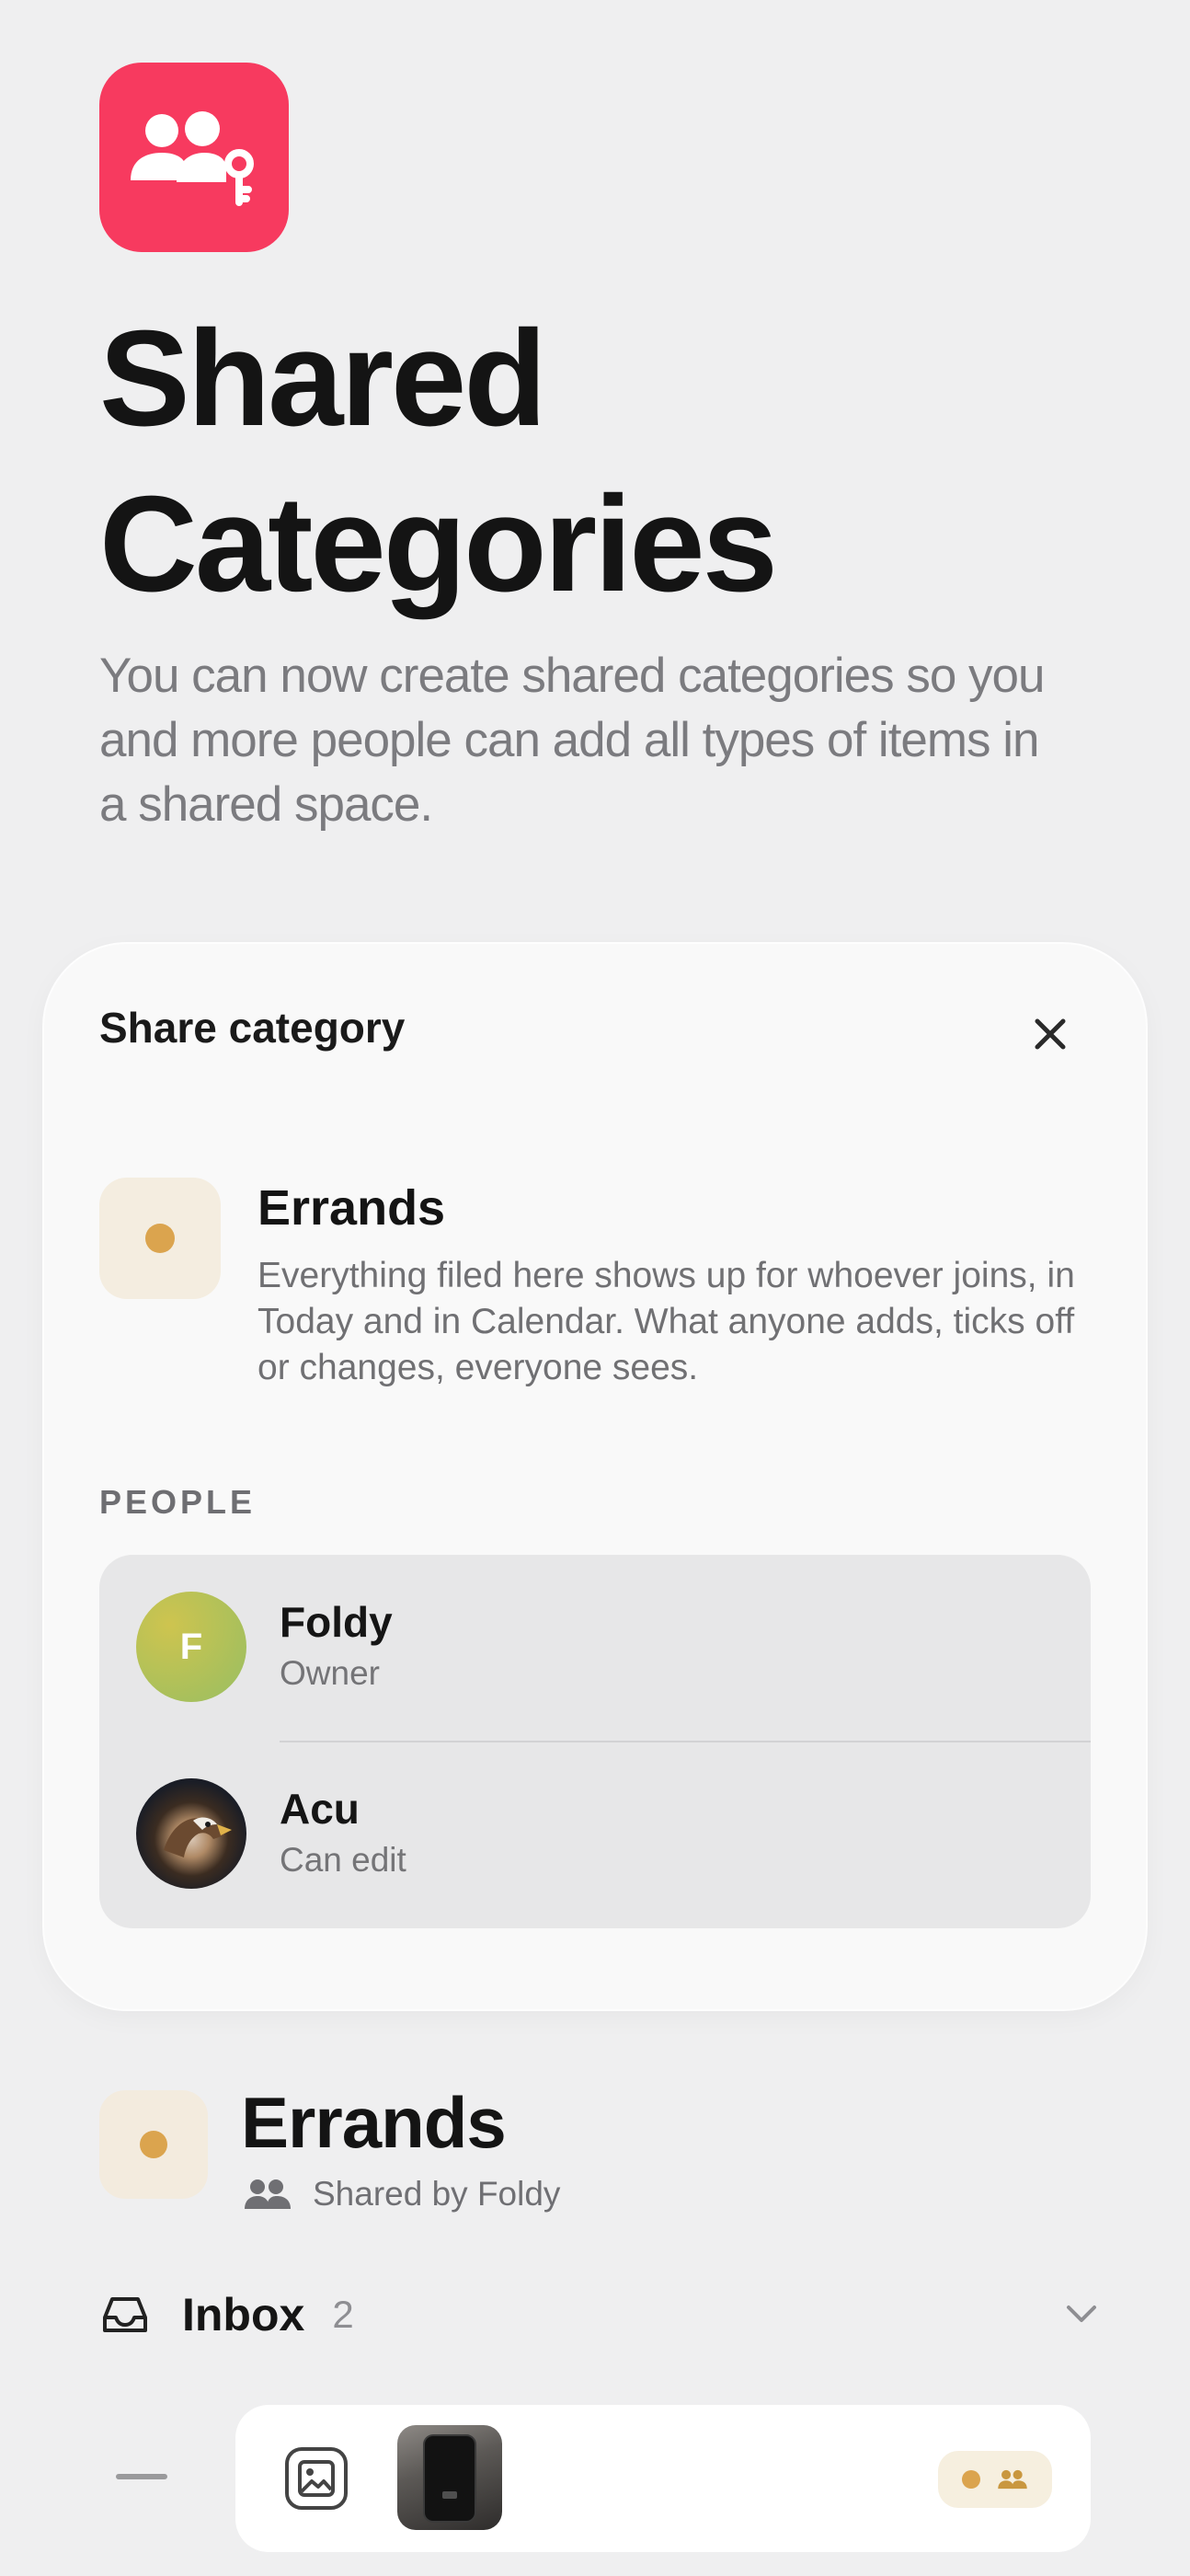 Image resolution: width=1190 pixels, height=2576 pixels. Describe the element at coordinates (125, 2314) in the screenshot. I see `inbox-tray-icon` at that location.